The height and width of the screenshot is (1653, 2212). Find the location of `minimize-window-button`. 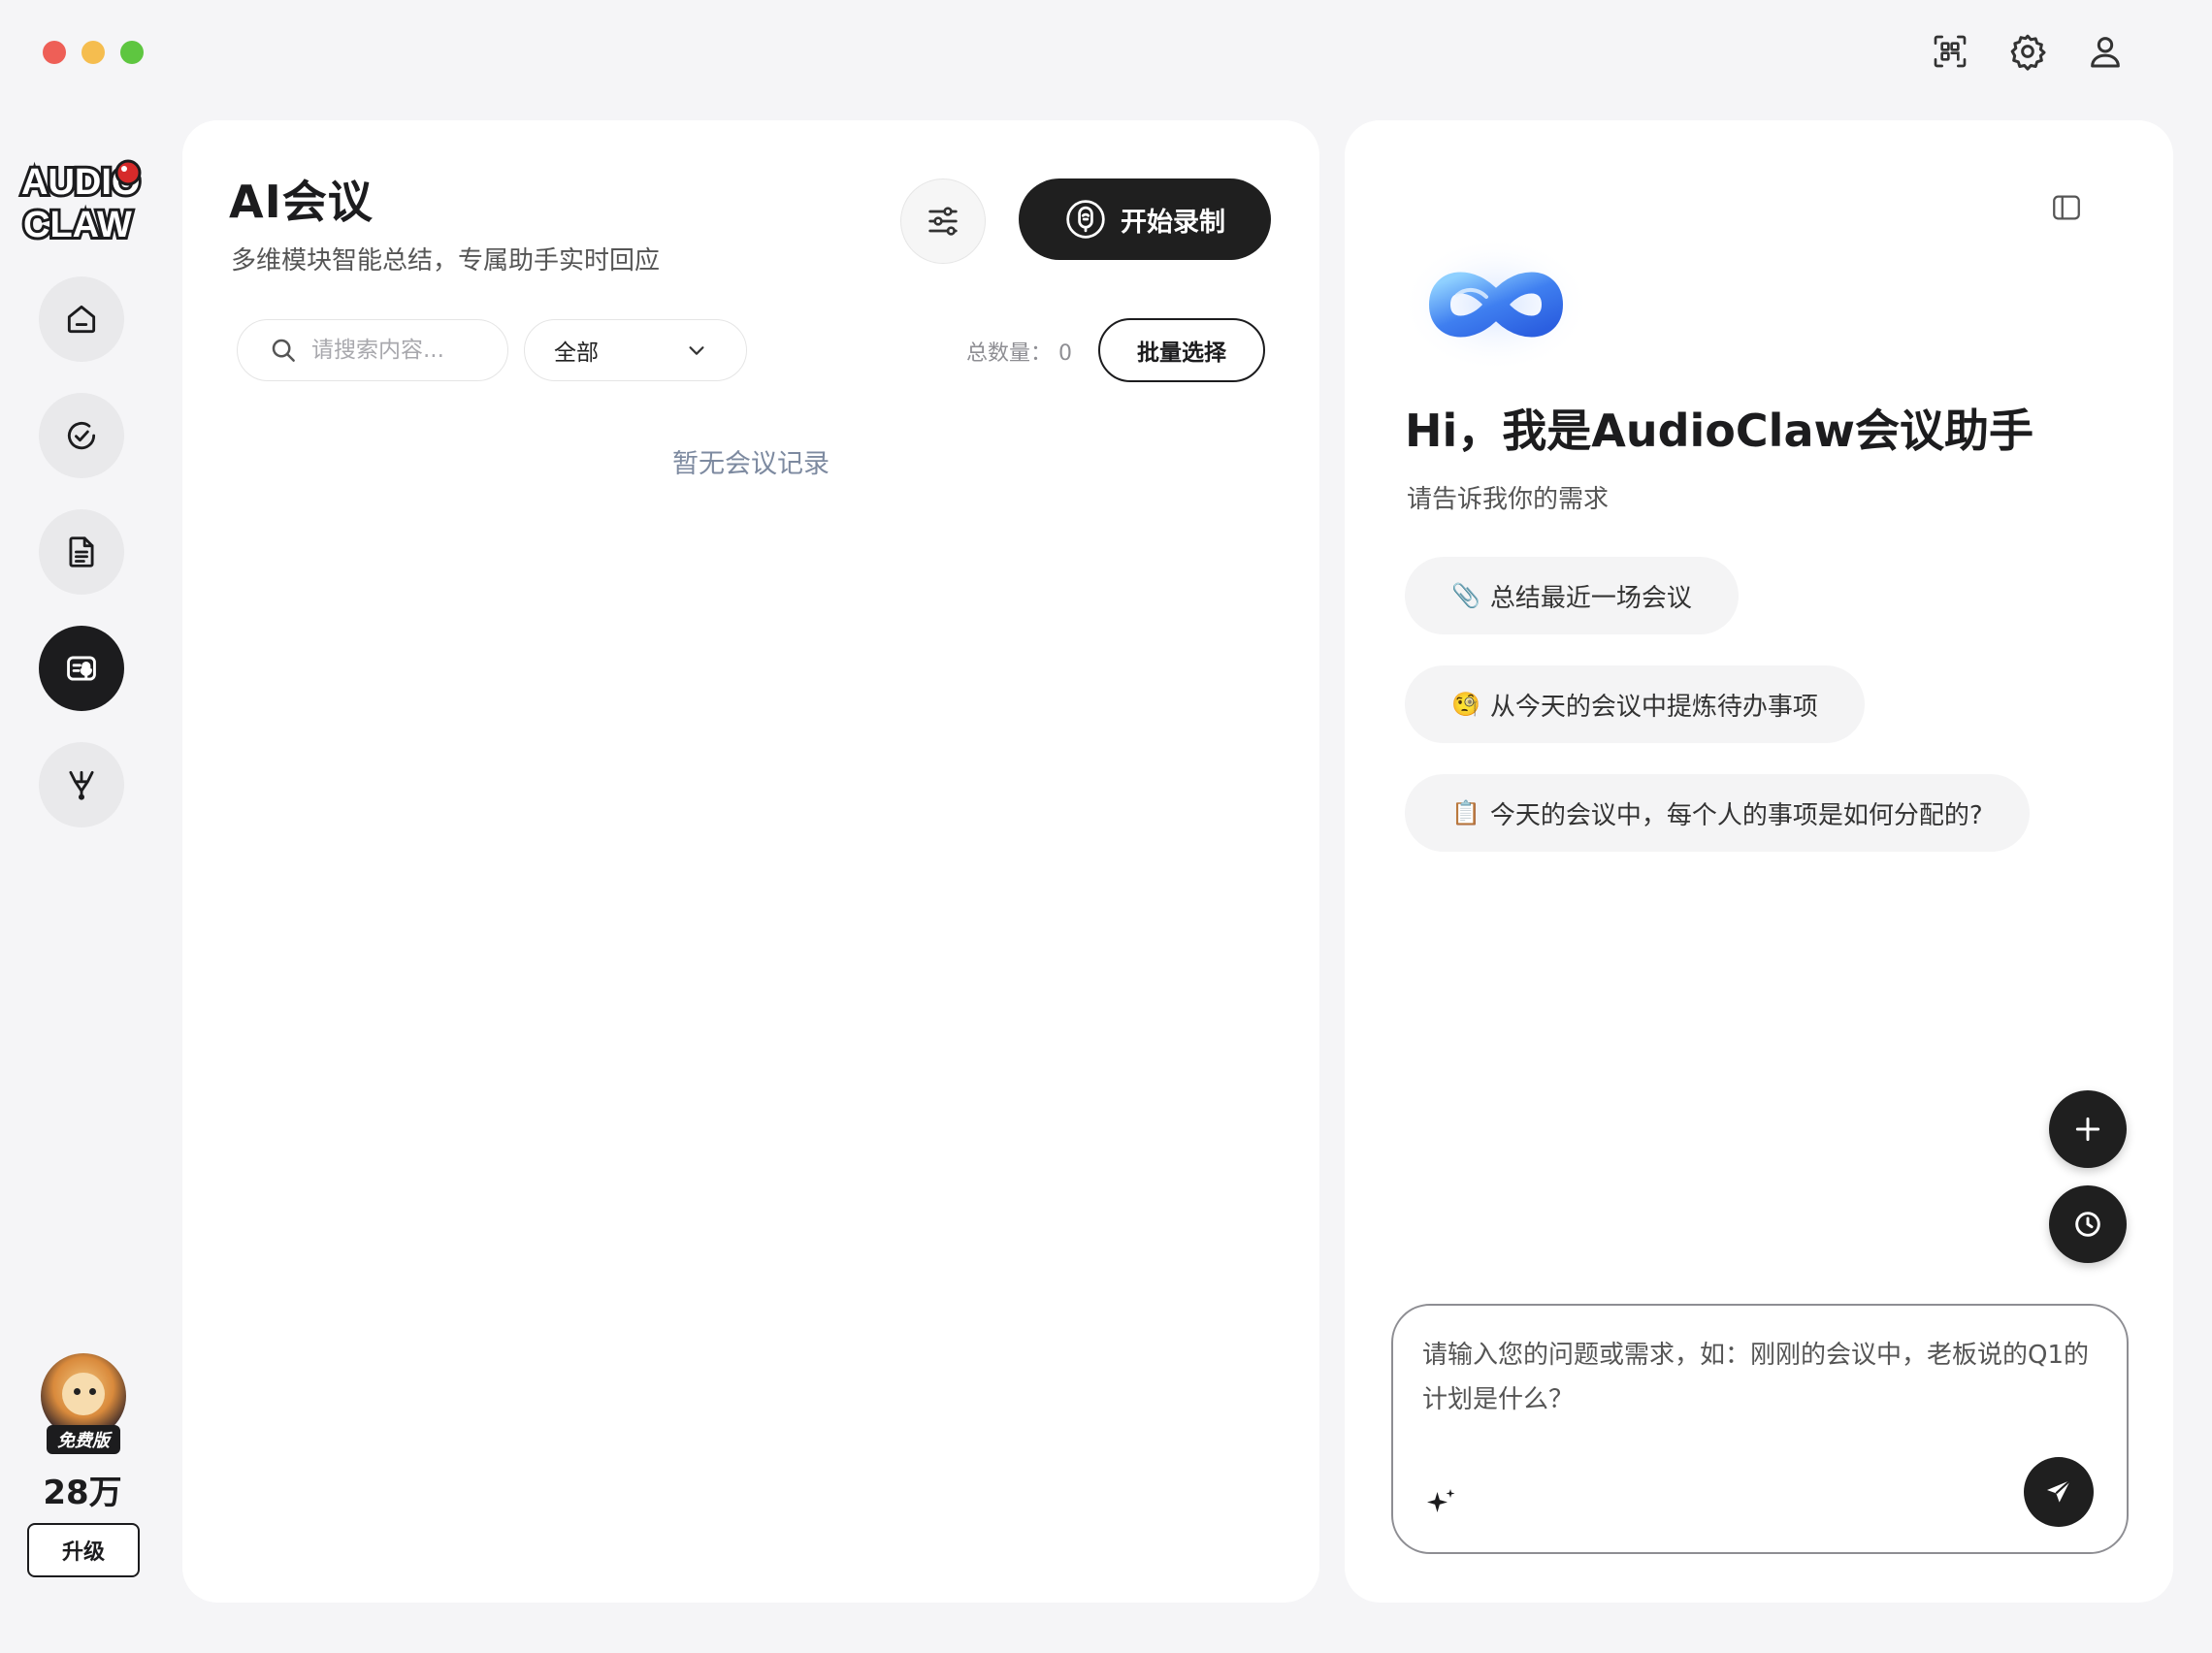

minimize-window-button is located at coordinates (93, 52).